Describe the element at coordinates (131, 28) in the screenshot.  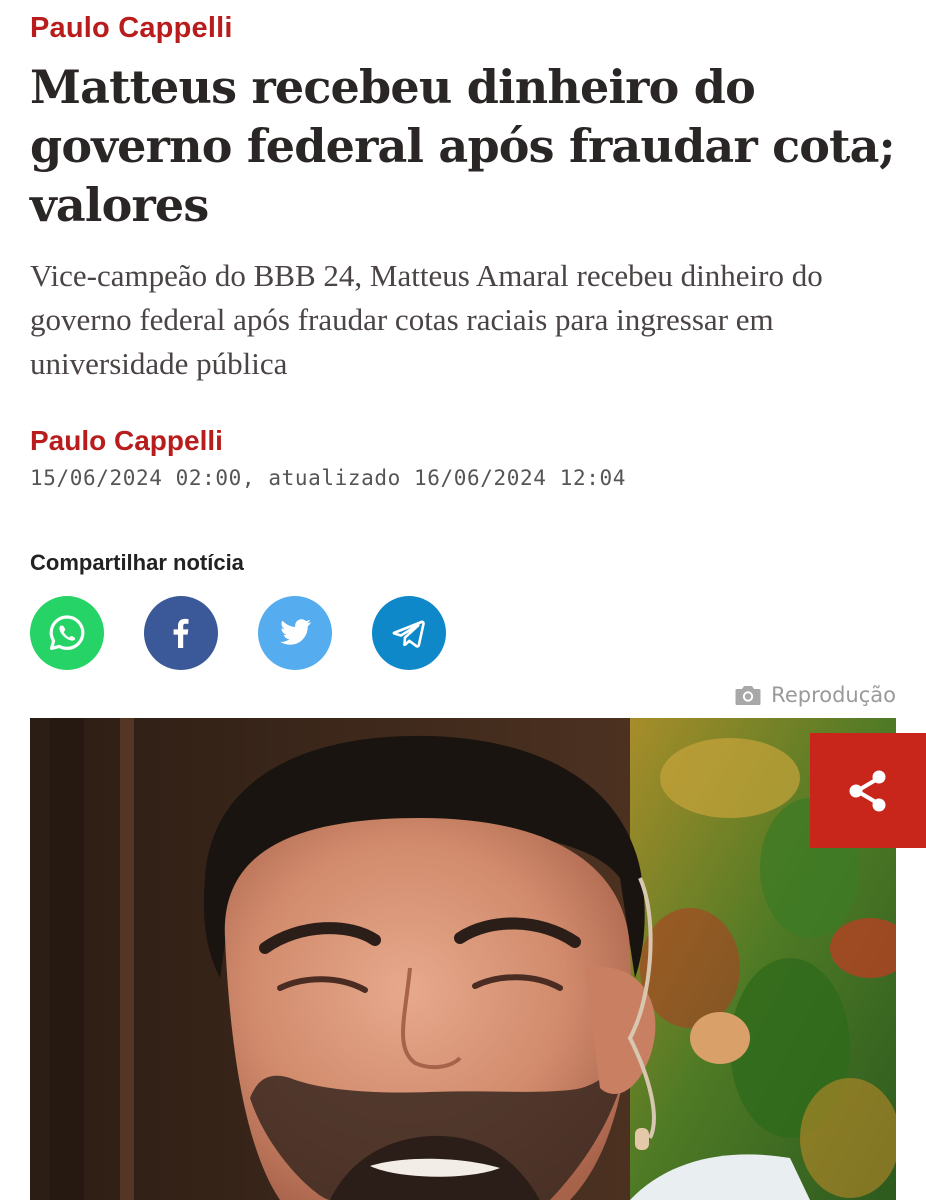
I see `section-link: Paulo Cappelli` at that location.